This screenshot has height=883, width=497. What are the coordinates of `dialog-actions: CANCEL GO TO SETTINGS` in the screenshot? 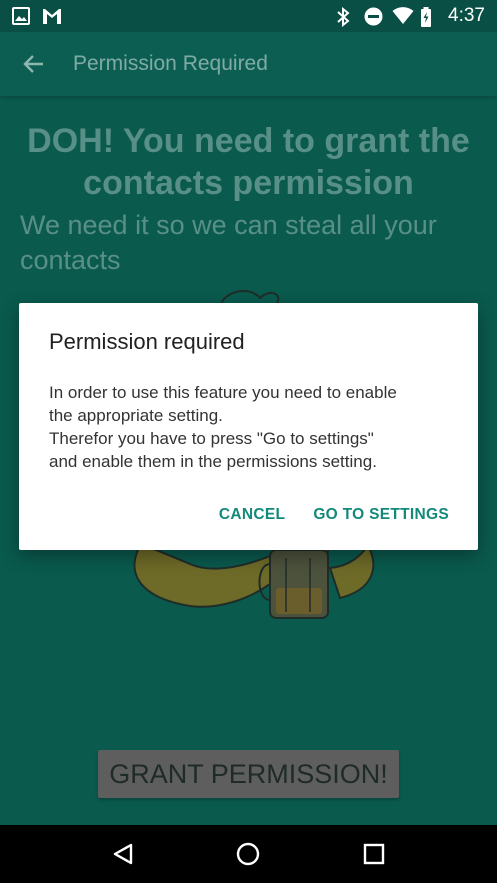 It's located at (334, 515).